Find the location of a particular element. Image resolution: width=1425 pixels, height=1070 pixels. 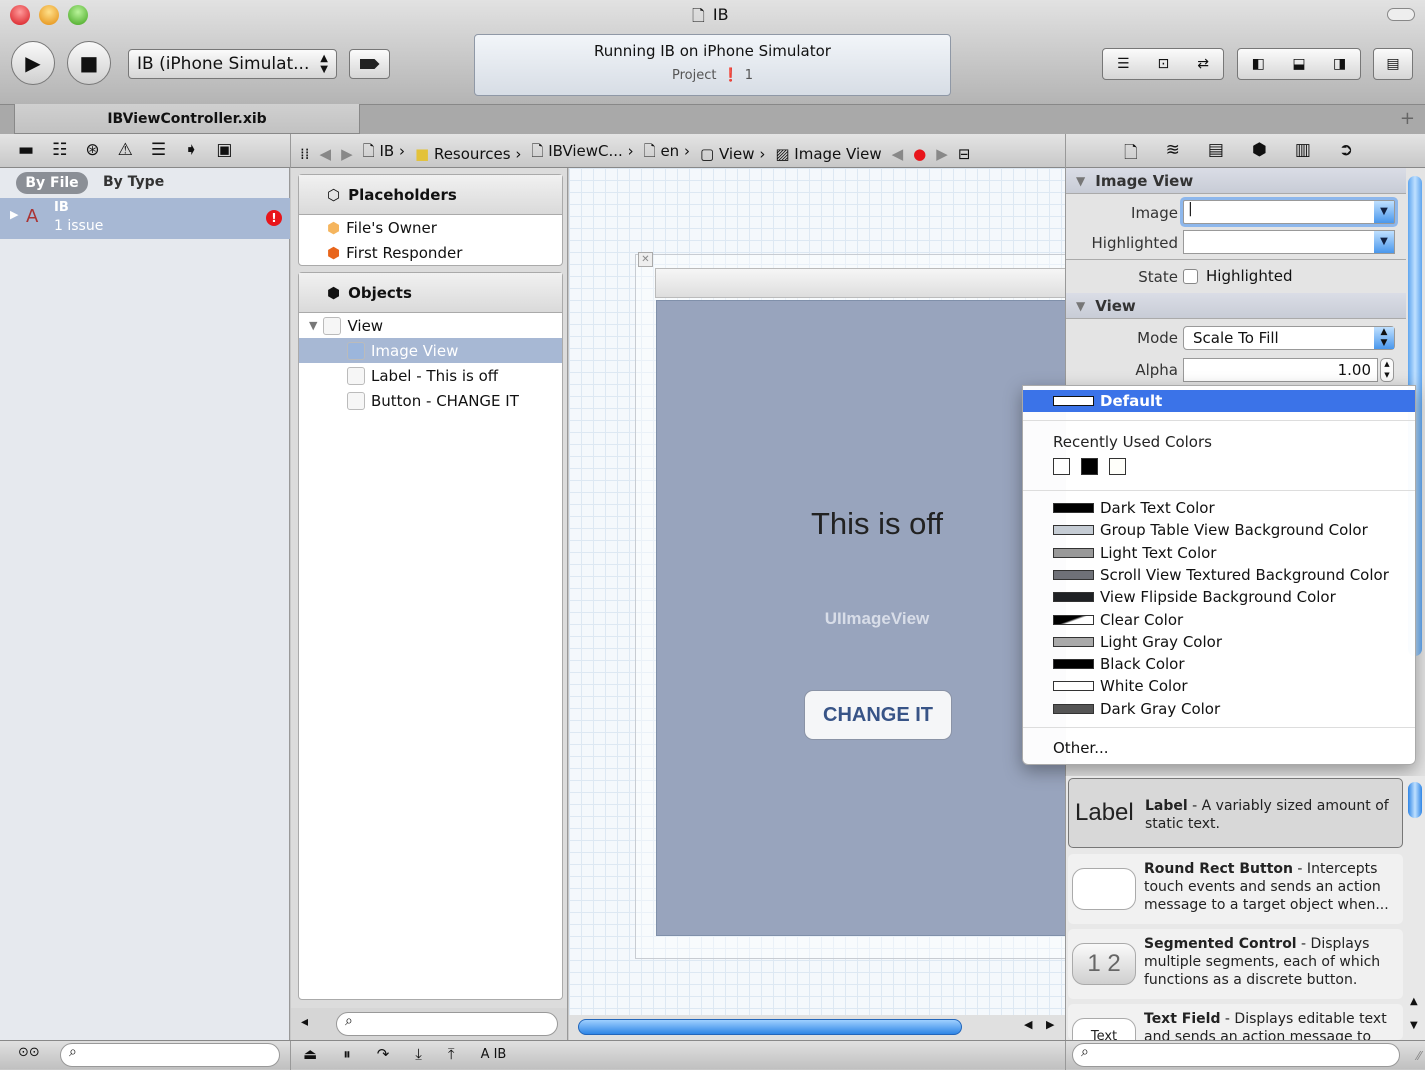

toolbar-toggle-button is located at coordinates (1401, 14).